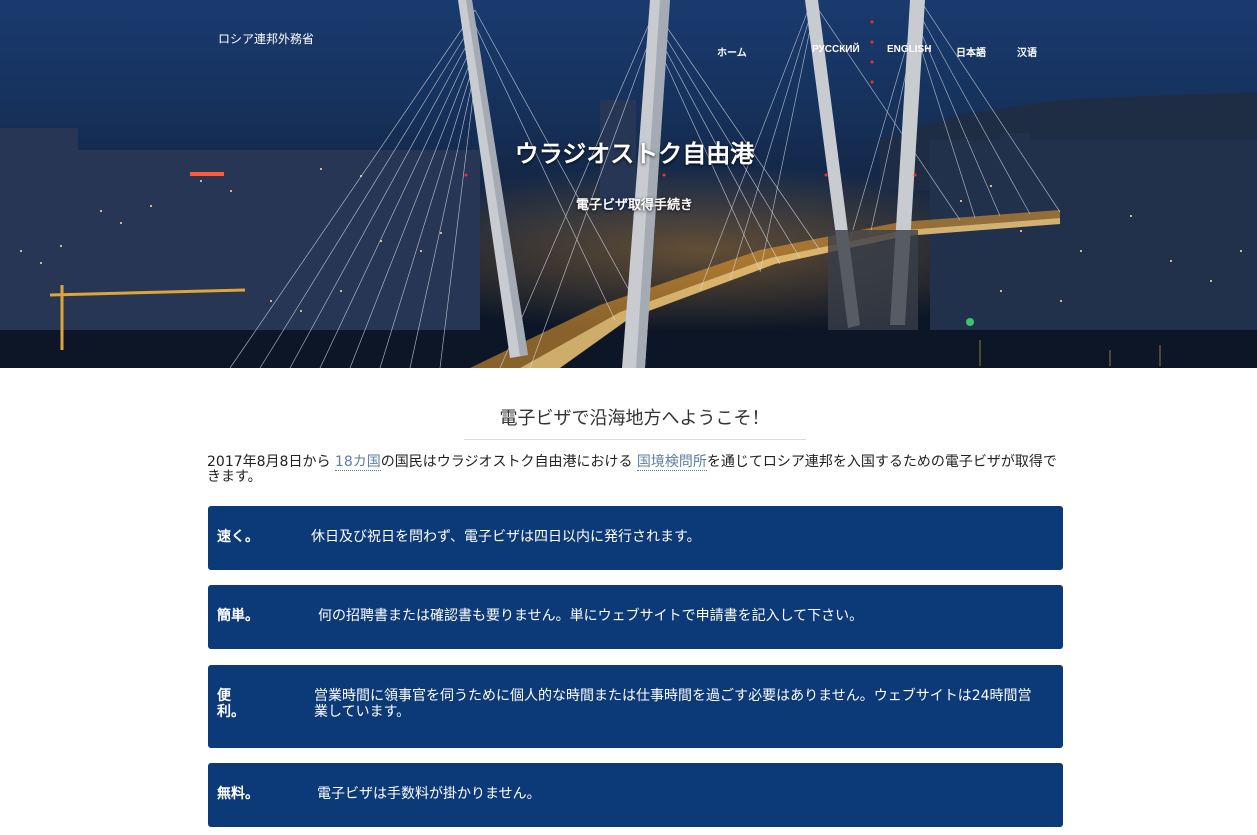 The height and width of the screenshot is (835, 1257). What do you see at coordinates (266, 38) in the screenshot?
I see `ministry-logo-text: ロシア連邦外務省` at bounding box center [266, 38].